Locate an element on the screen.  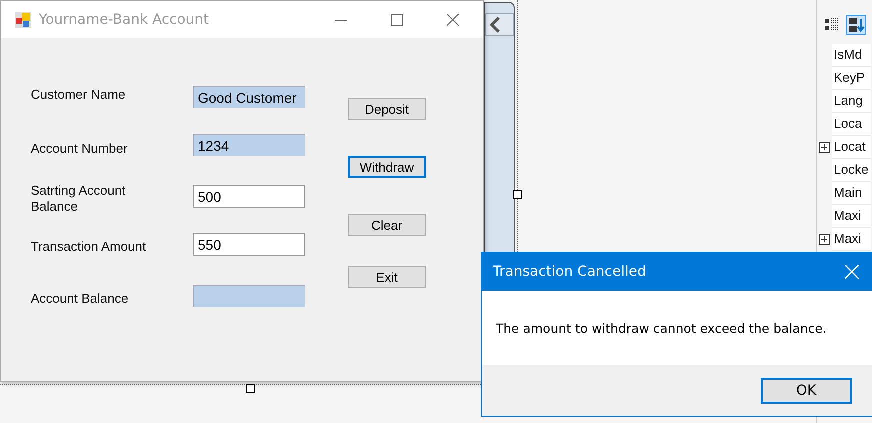
form-button: Clear is located at coordinates (387, 225).